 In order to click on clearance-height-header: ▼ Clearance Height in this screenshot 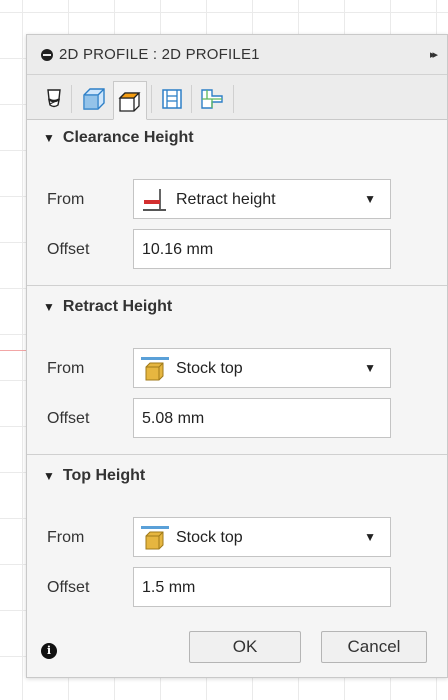, I will do `click(118, 138)`.